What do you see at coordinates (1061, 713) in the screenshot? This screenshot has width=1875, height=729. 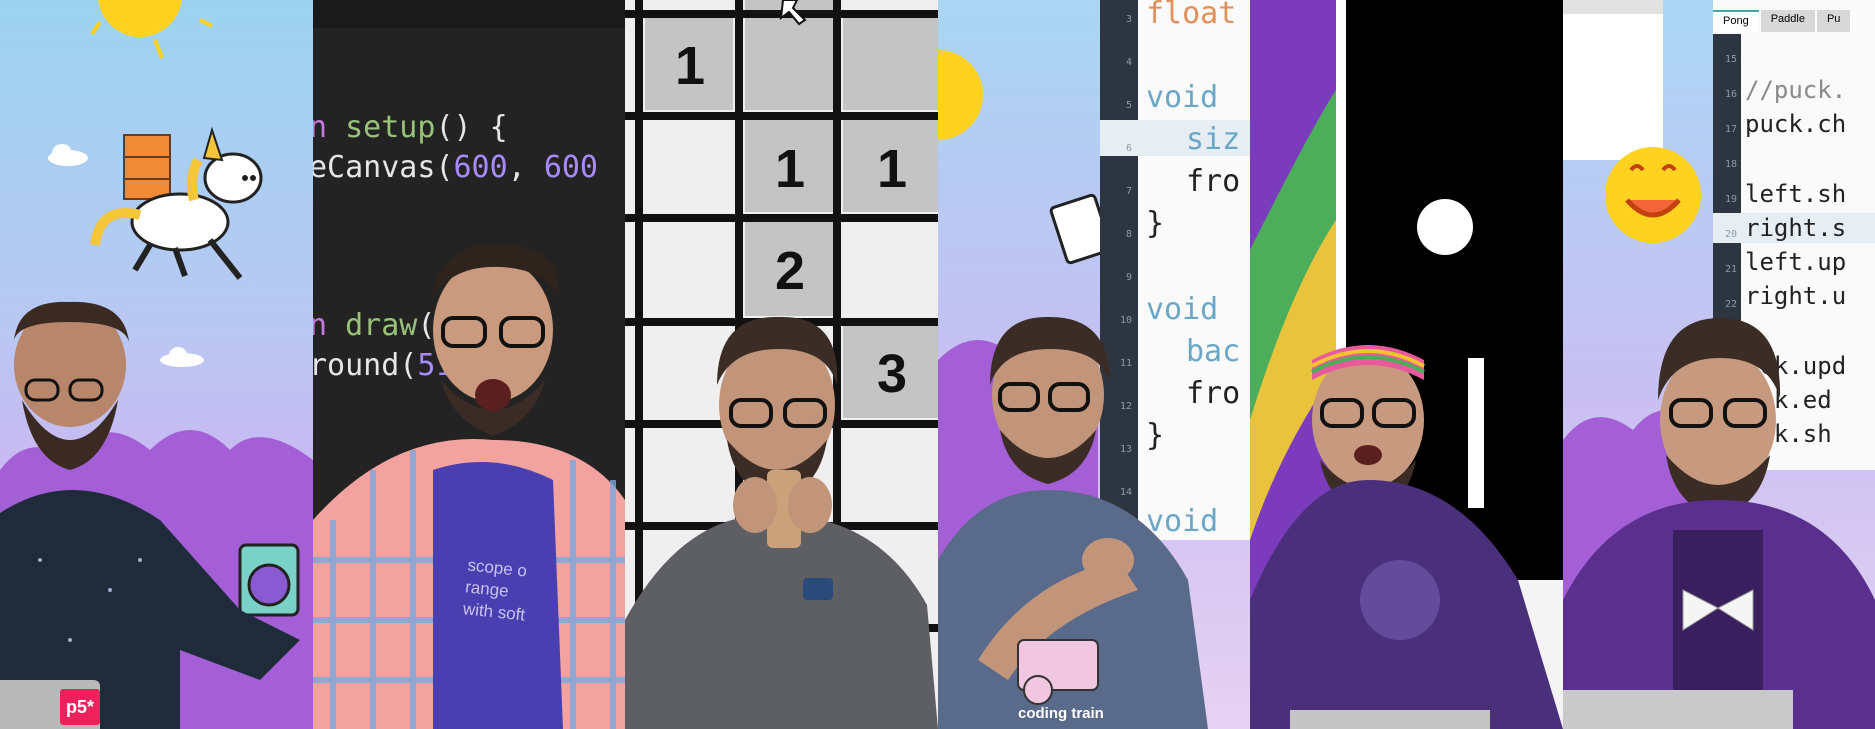 I see `shirt-text: coding train` at bounding box center [1061, 713].